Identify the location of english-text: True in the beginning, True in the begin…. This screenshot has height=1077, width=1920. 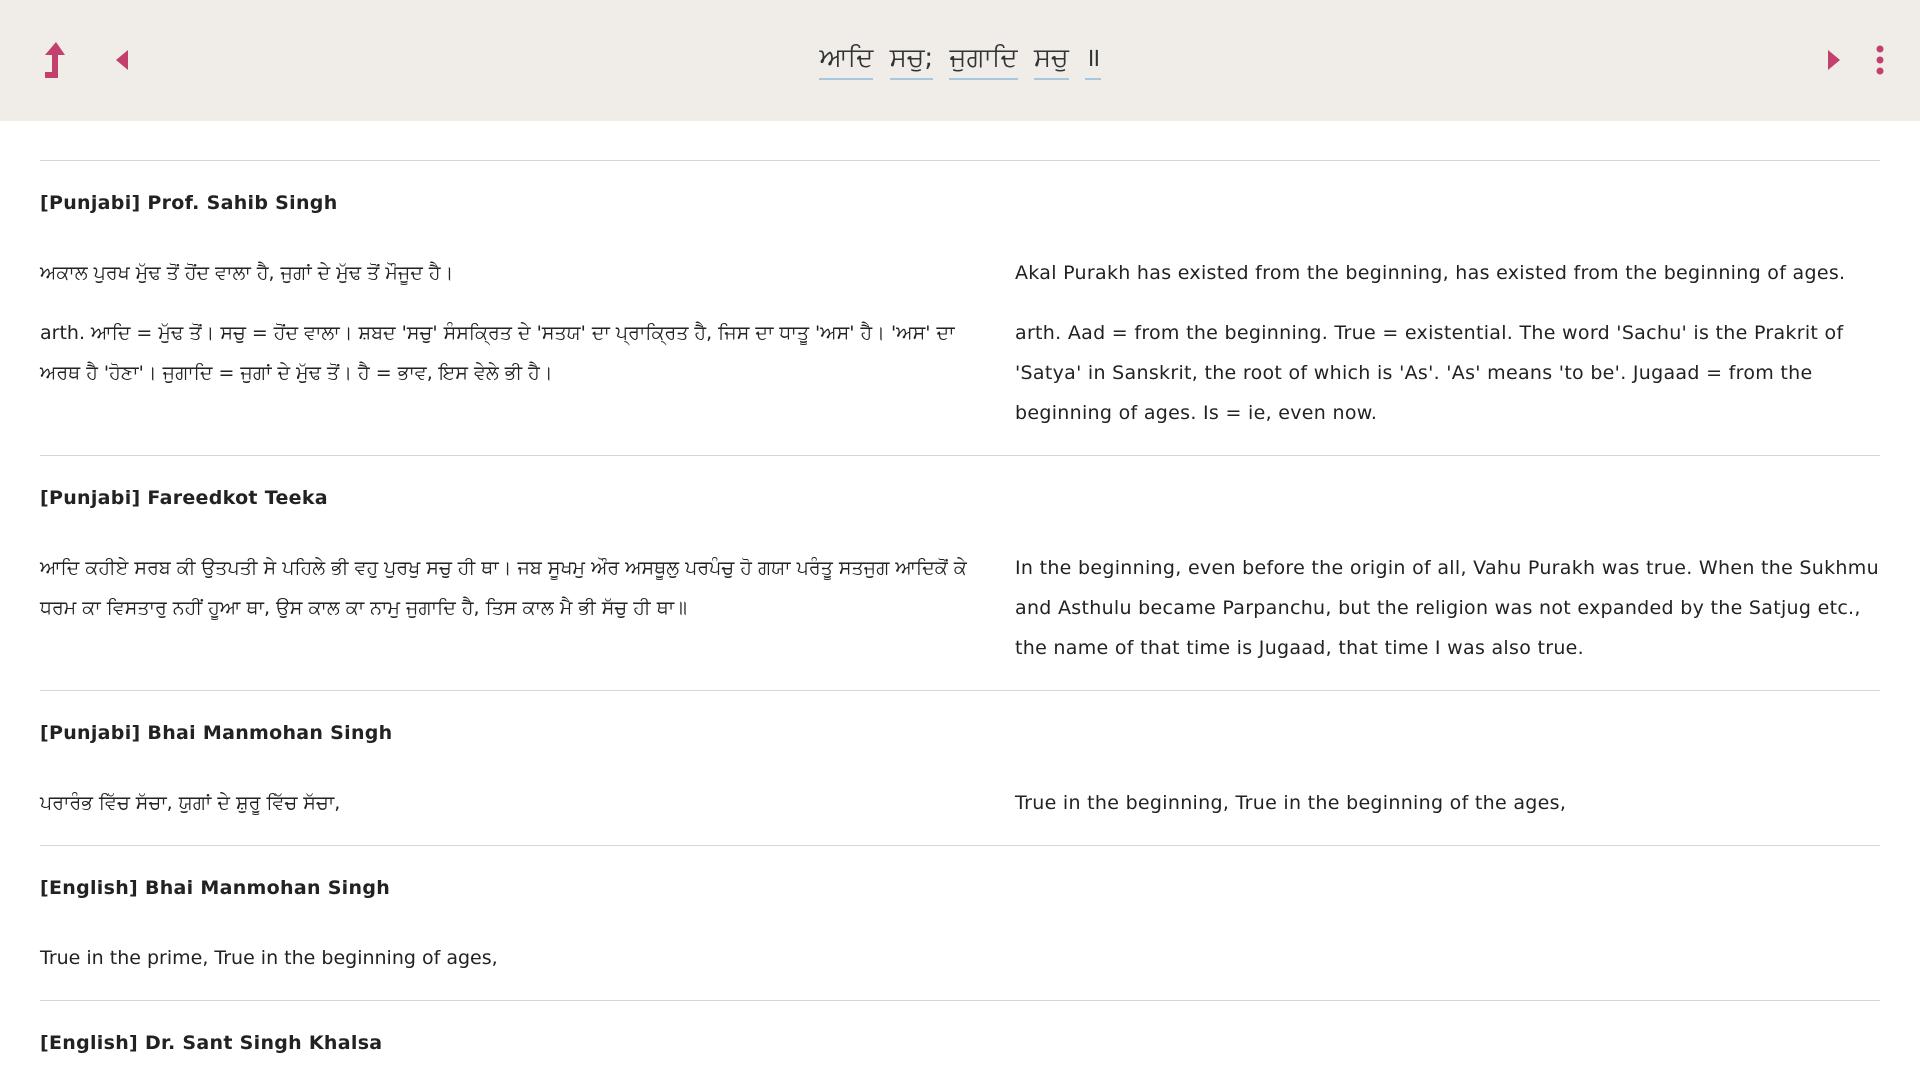
(1291, 803).